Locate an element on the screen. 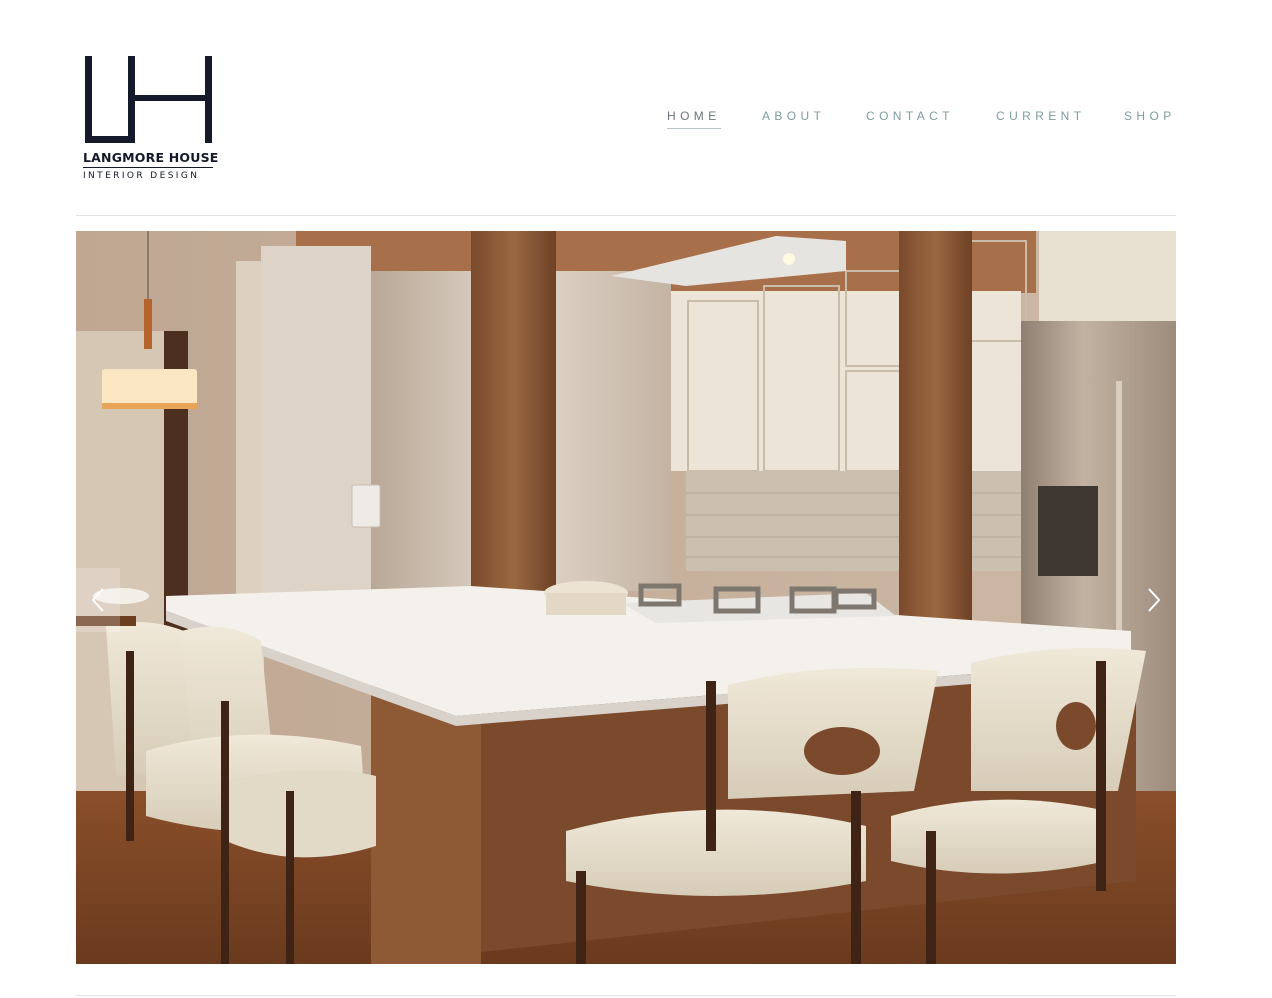  logo-divider is located at coordinates (148, 167).